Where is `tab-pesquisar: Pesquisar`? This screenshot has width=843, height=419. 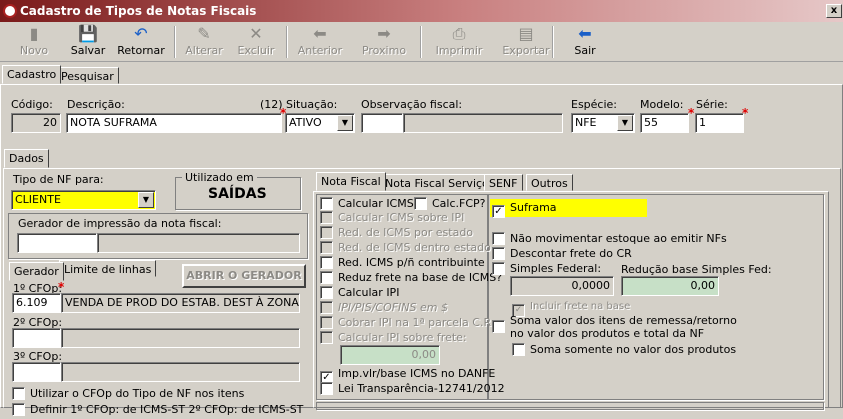 tab-pesquisar: Pesquisar is located at coordinates (87, 75).